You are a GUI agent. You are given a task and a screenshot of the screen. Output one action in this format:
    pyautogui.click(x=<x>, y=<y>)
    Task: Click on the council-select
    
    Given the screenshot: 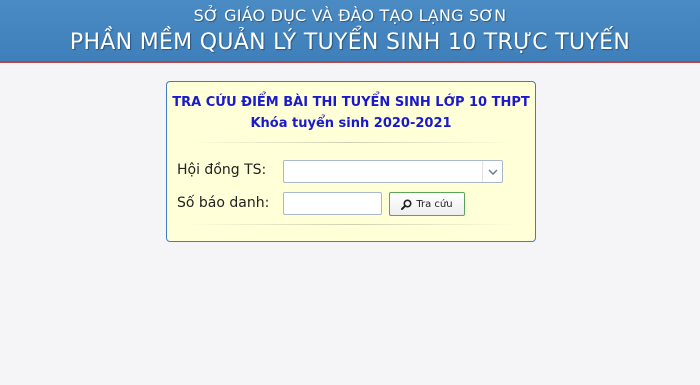 What is the action you would take?
    pyautogui.click(x=393, y=171)
    